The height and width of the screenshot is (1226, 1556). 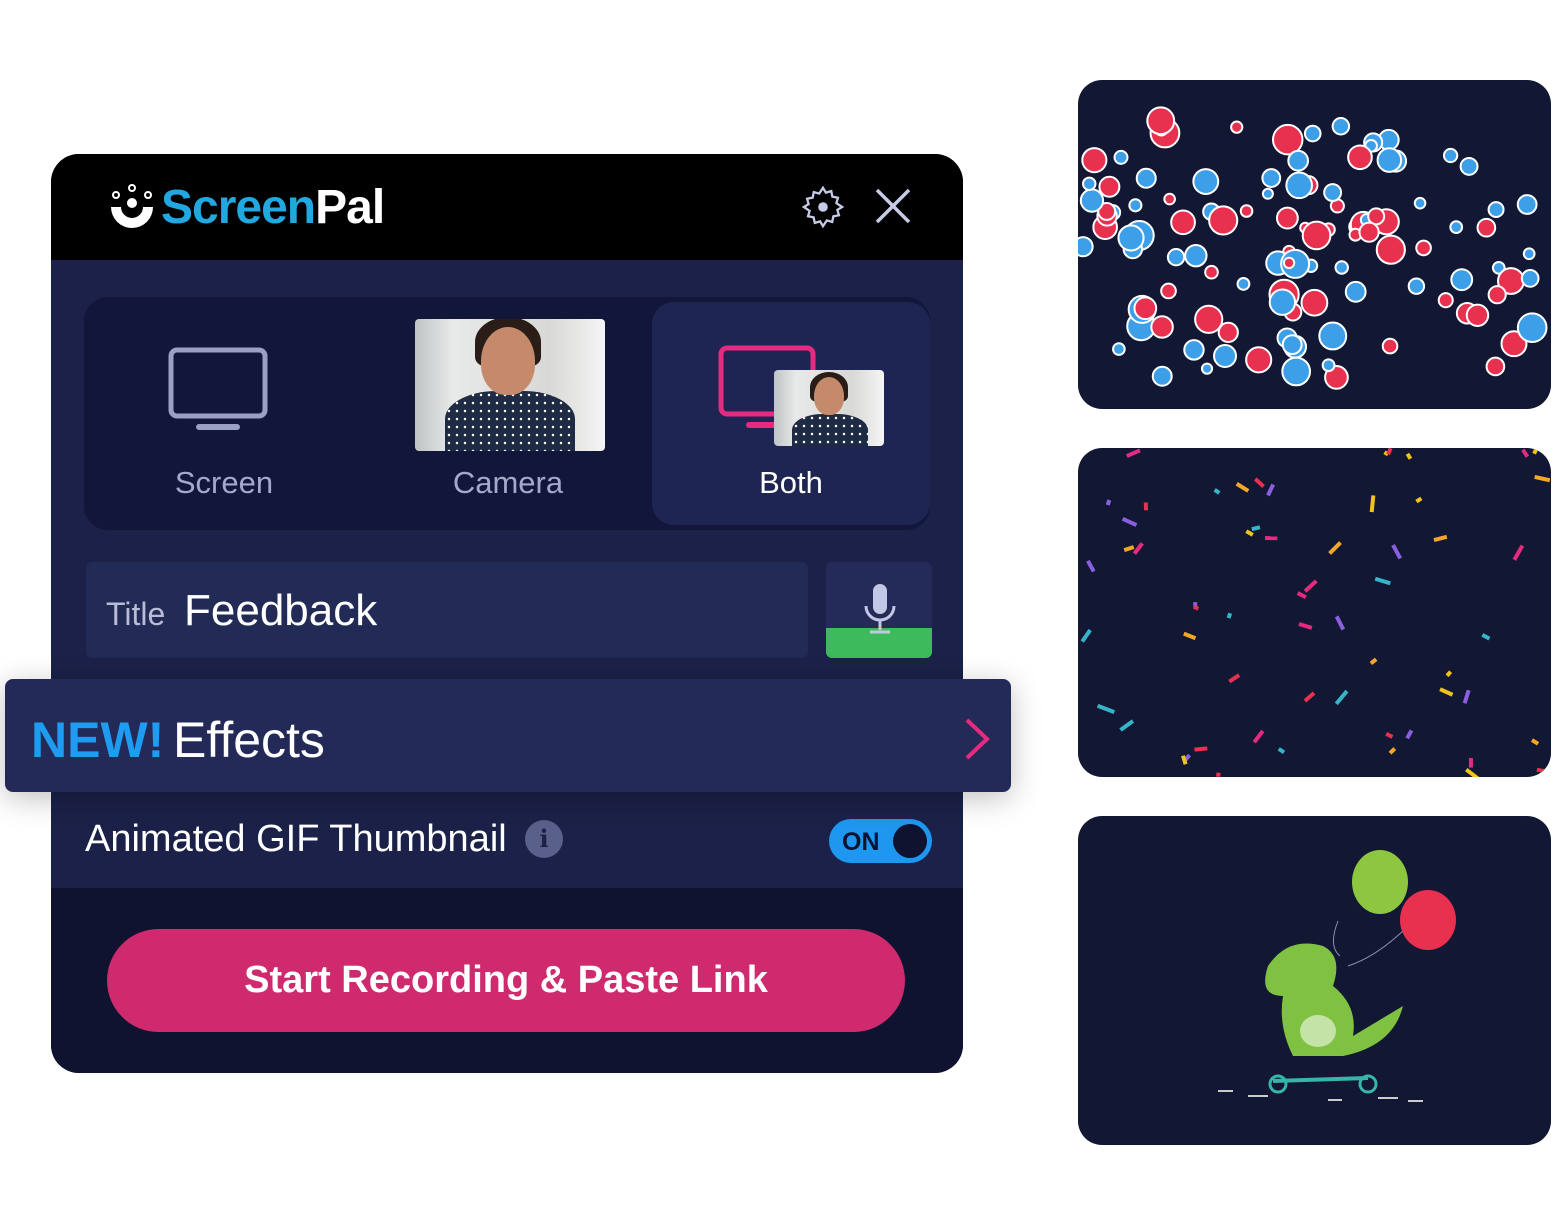 What do you see at coordinates (893, 206) in the screenshot?
I see `close-icon` at bounding box center [893, 206].